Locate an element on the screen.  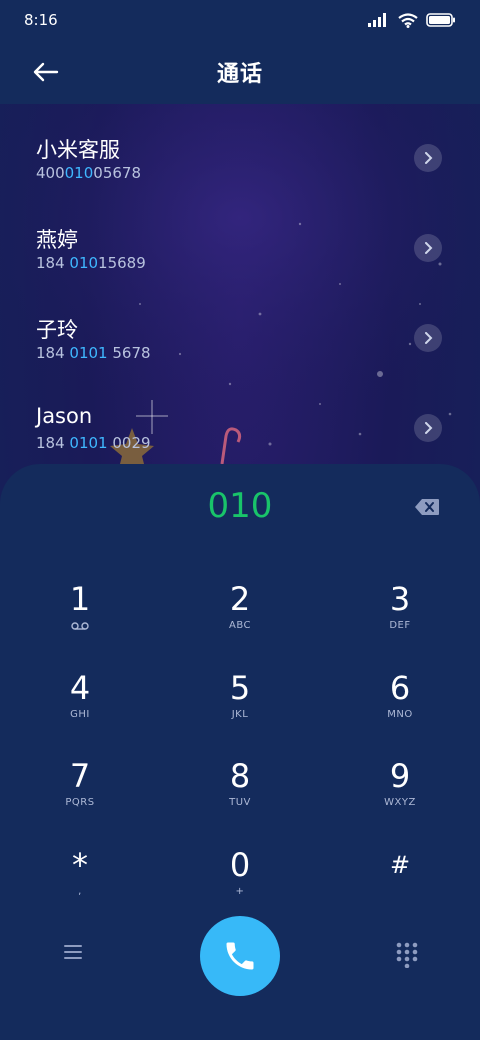
key-hash: # is located at coordinates (400, 884).